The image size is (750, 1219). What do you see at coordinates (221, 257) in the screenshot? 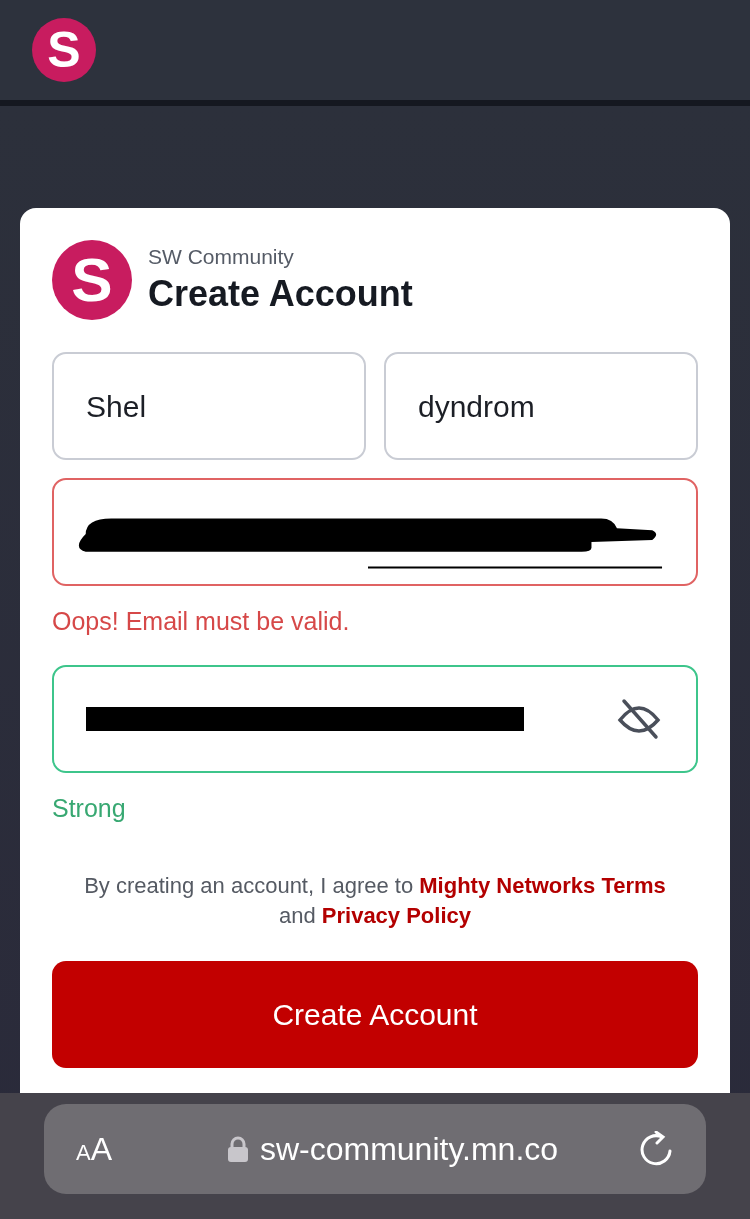
I see `community-name: SW Community` at bounding box center [221, 257].